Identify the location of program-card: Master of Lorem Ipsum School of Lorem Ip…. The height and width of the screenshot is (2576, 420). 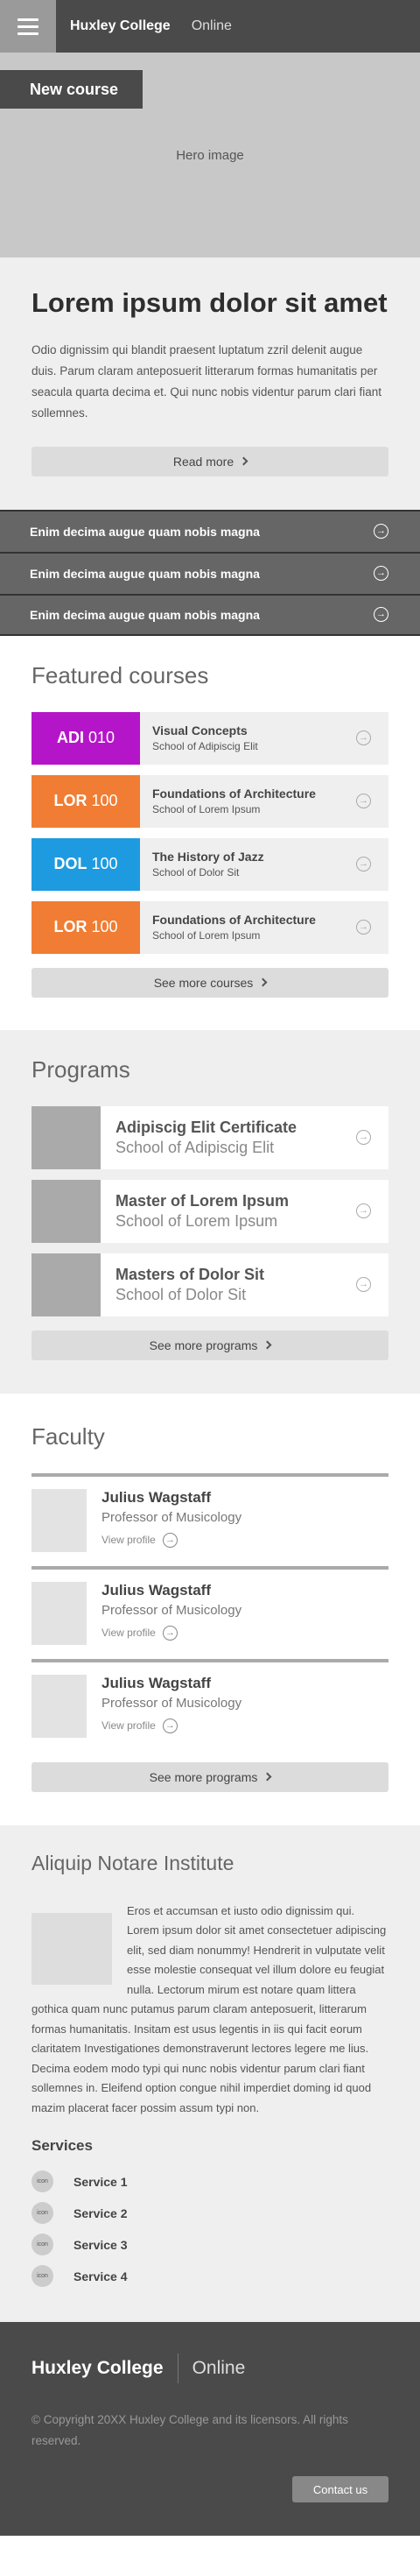
(210, 1211).